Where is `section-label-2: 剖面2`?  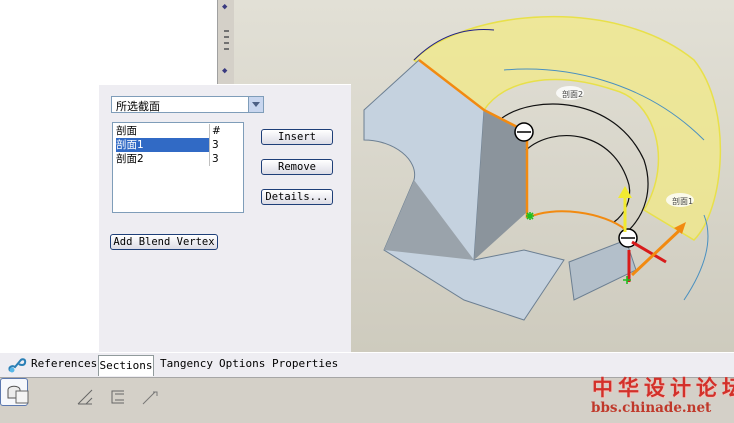
section-label-2: 剖面2 is located at coordinates (570, 93).